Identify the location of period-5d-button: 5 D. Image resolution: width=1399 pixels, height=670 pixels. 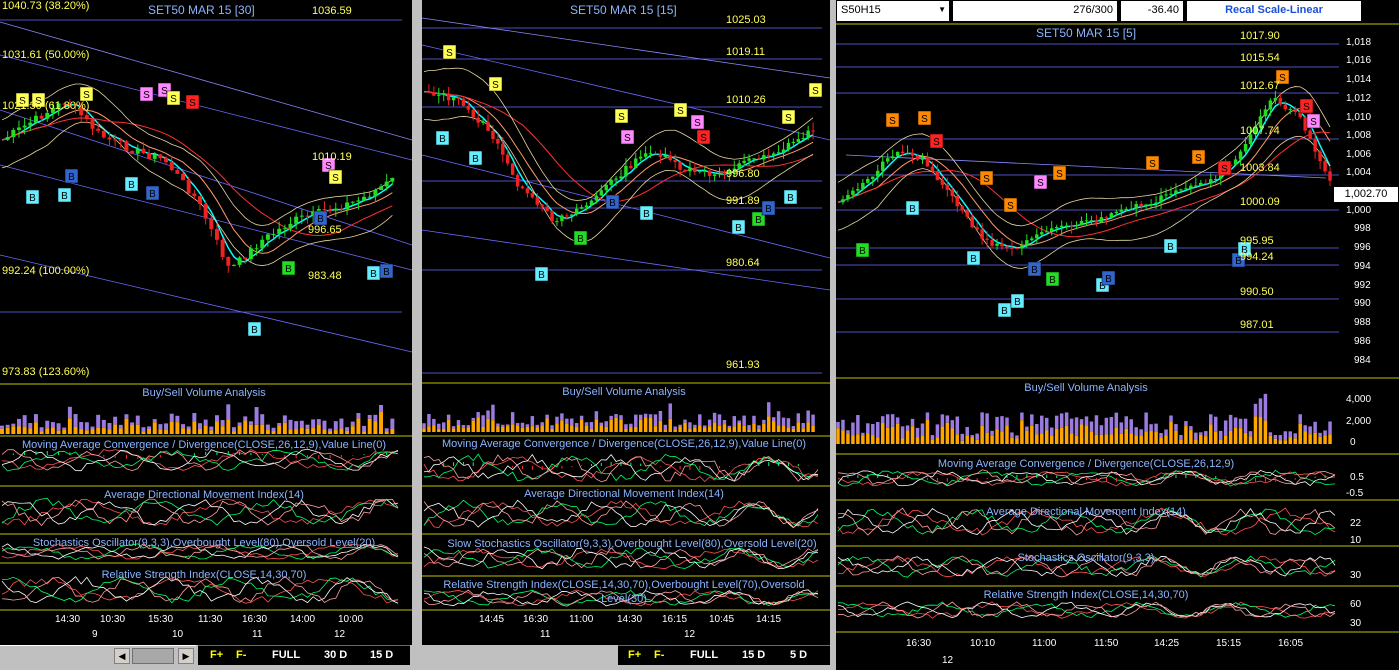
(798, 655).